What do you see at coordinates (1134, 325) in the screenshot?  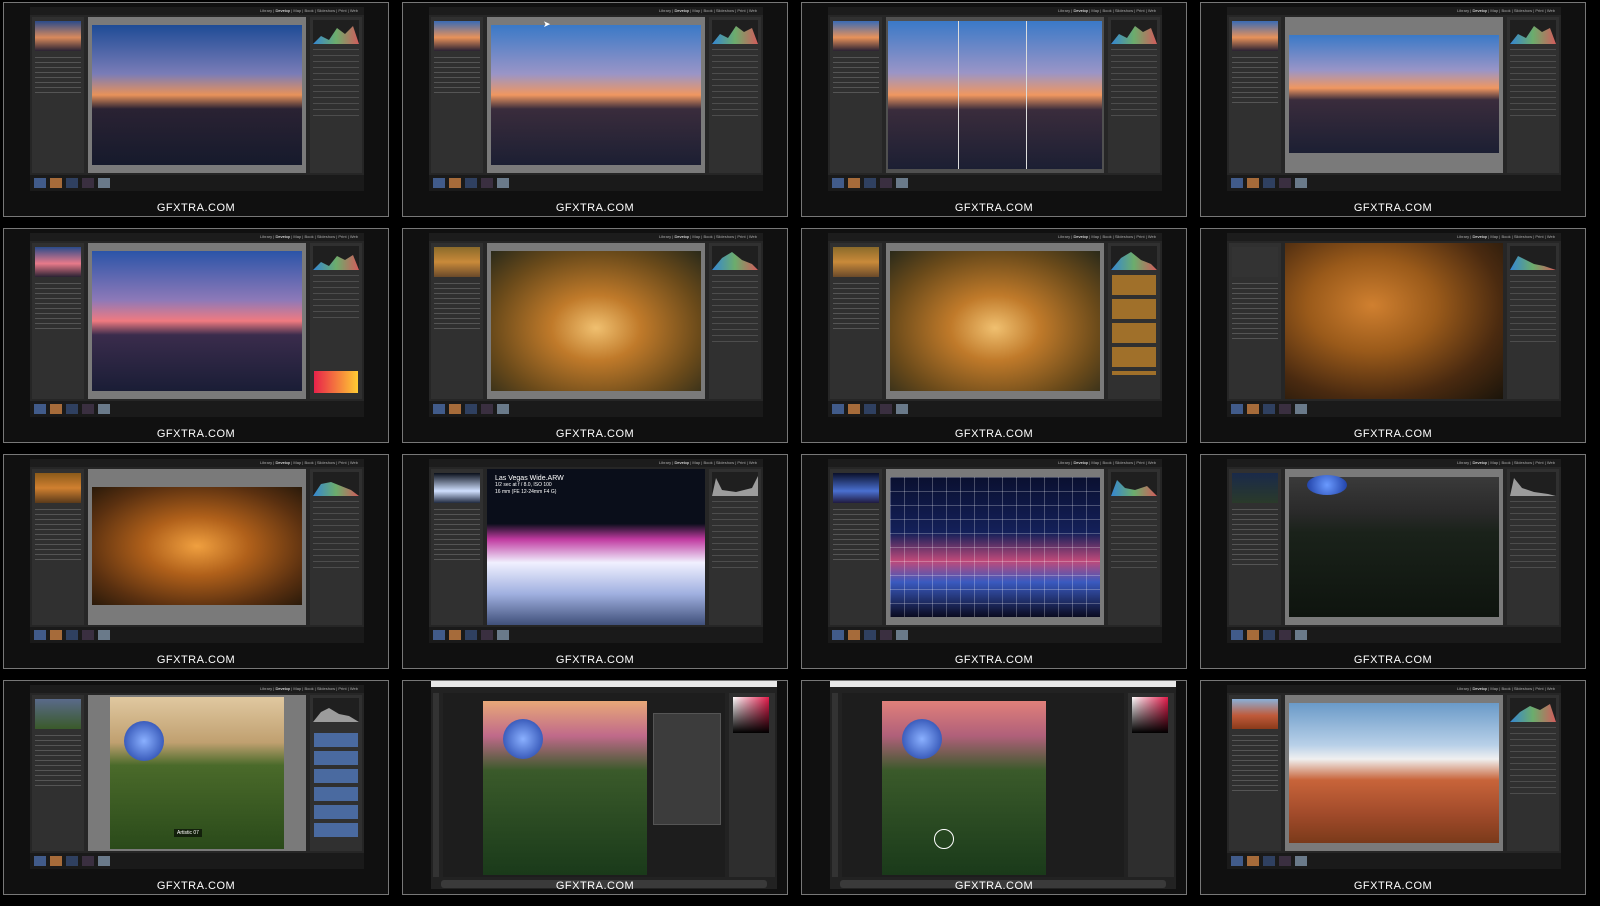 I see `preset-previews` at bounding box center [1134, 325].